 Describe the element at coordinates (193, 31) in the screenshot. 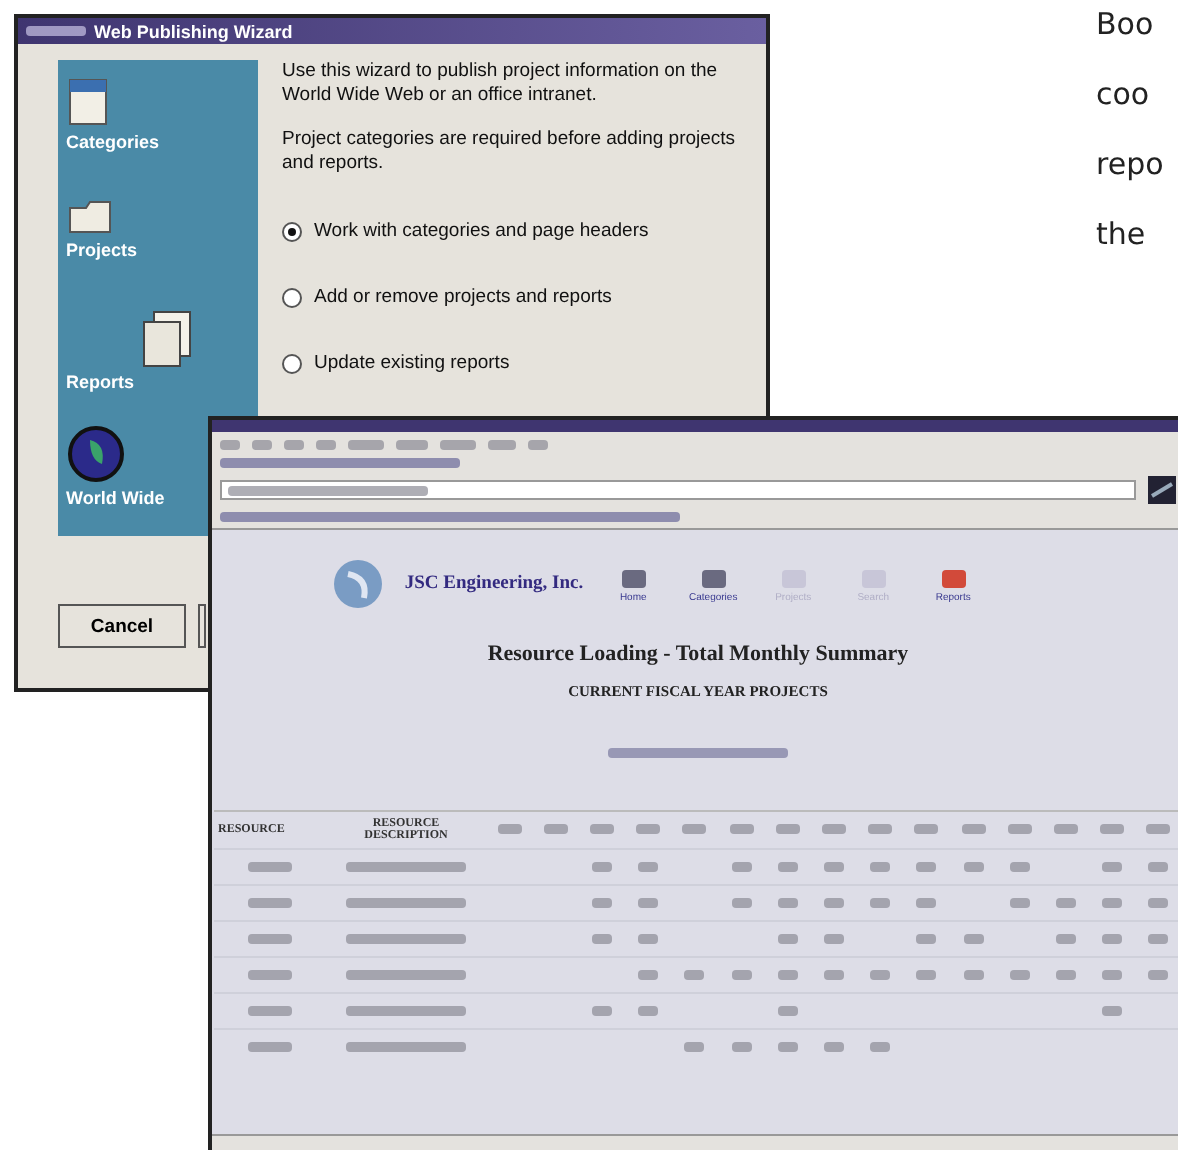

I see `window-title: Web Publishing Wizard` at that location.